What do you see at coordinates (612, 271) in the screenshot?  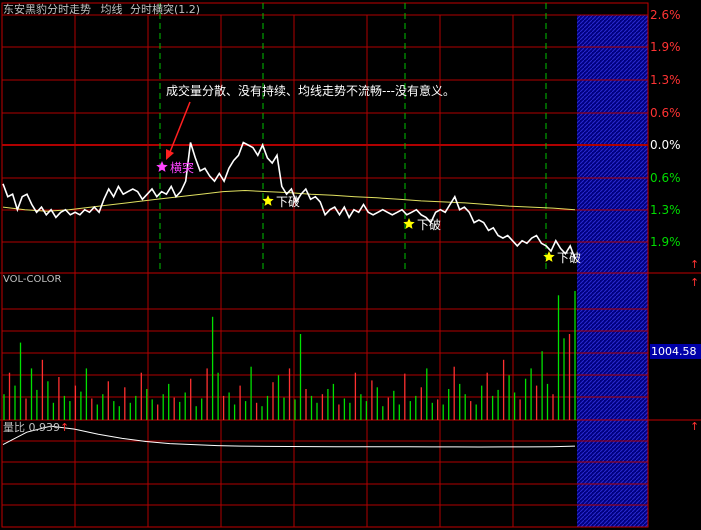 I see `future-hatch-area` at bounding box center [612, 271].